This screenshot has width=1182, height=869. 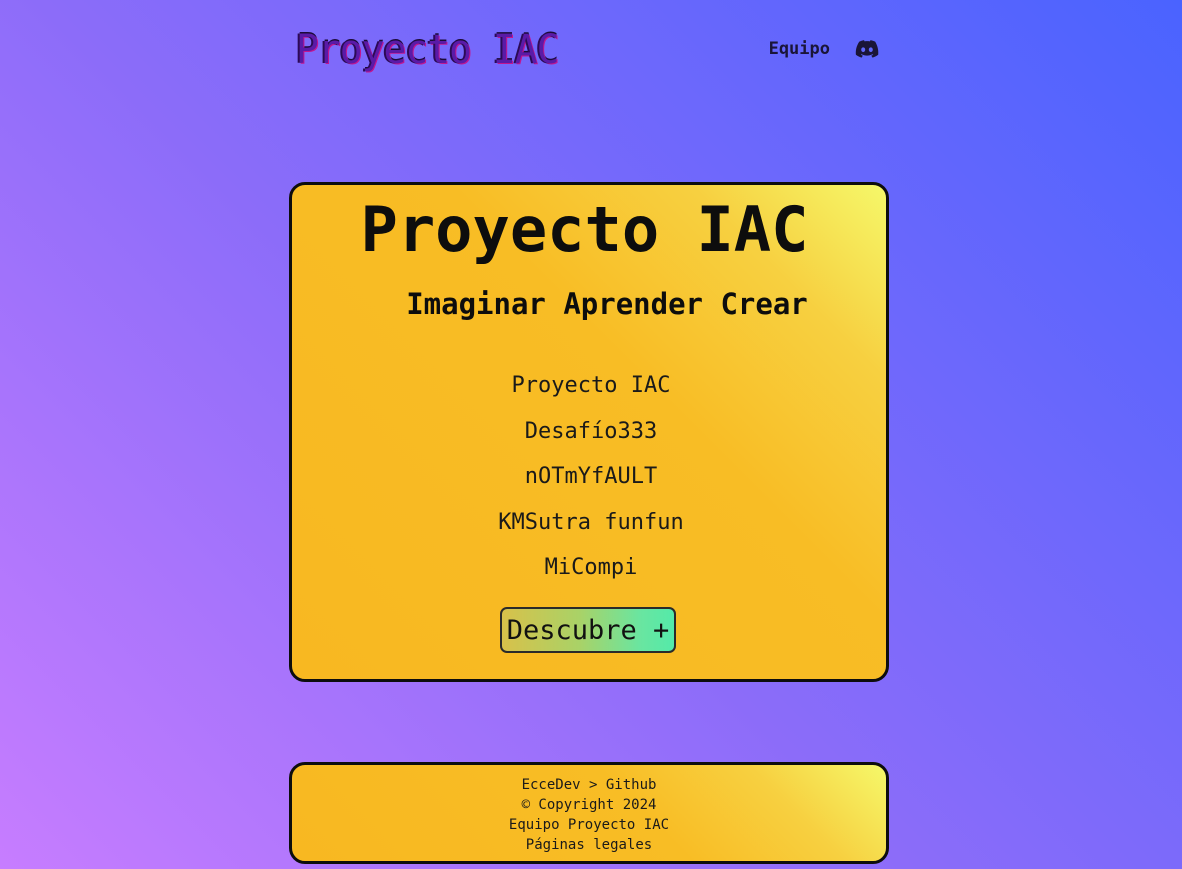 I want to click on footer-copyright: © Copyright 2024, so click(x=589, y=805).